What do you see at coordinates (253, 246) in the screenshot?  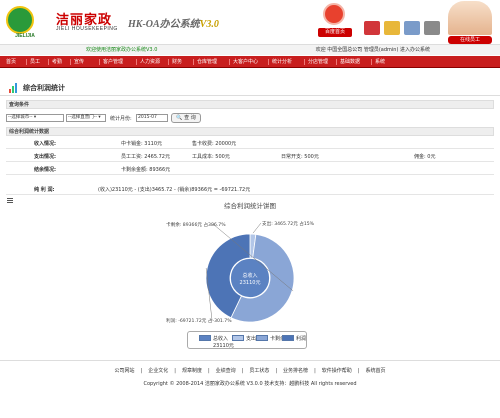 I see `pie-slice-expense` at bounding box center [253, 246].